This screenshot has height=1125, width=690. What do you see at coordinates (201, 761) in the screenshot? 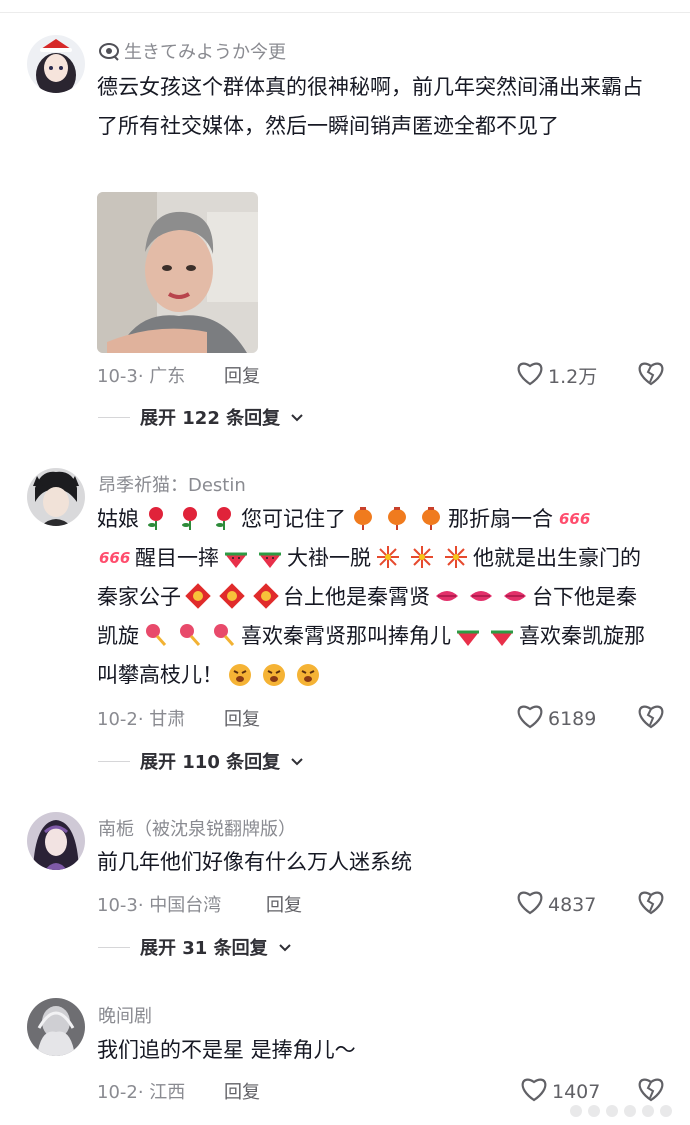
I see `expand-replies-button: 展开 110 条回复` at bounding box center [201, 761].